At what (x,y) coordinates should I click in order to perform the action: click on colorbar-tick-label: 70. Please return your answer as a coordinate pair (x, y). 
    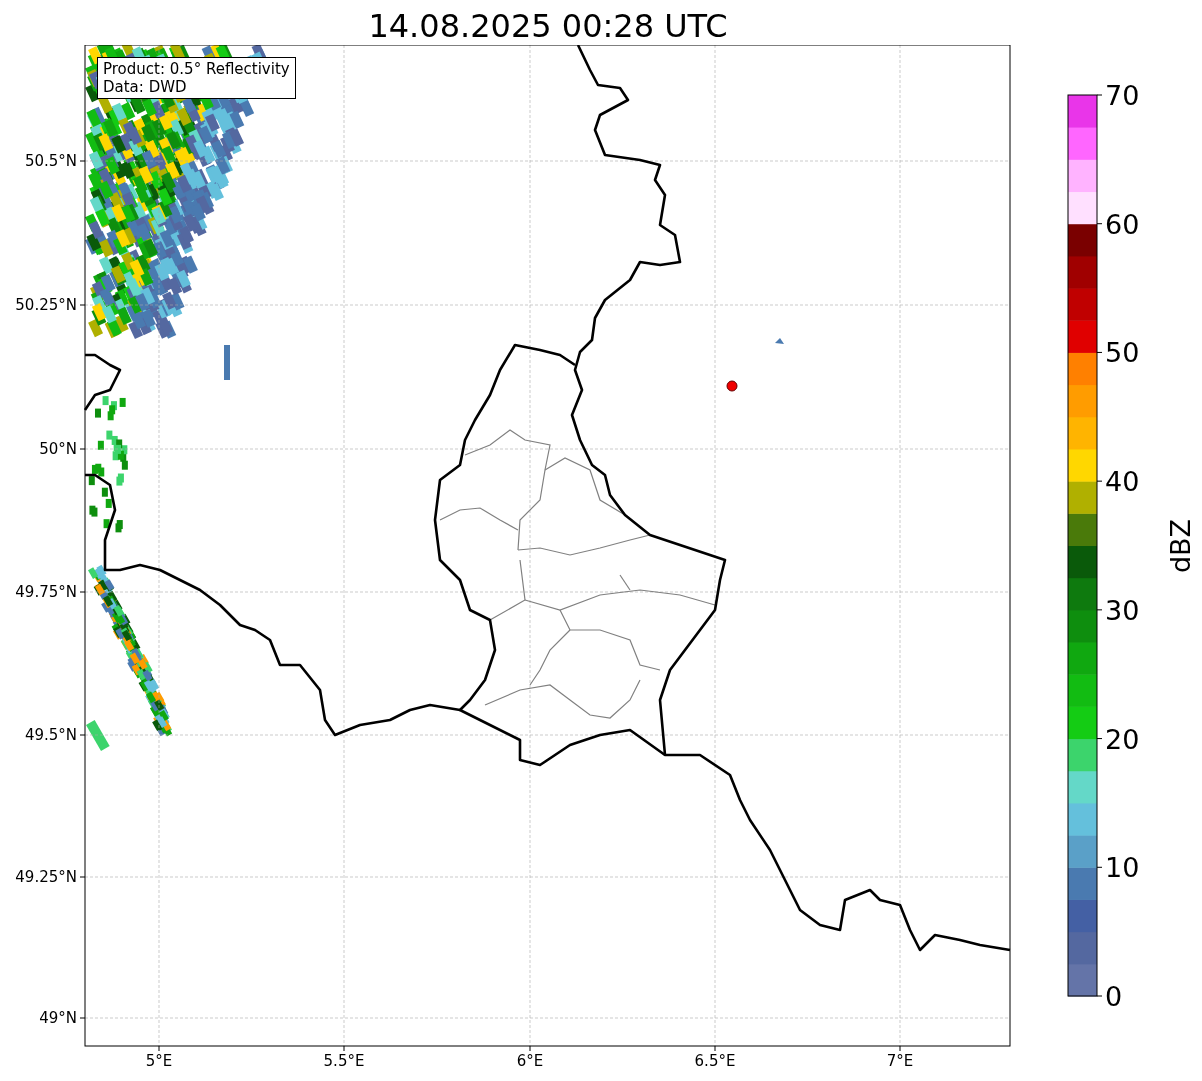
    Looking at the image, I should click on (1122, 95).